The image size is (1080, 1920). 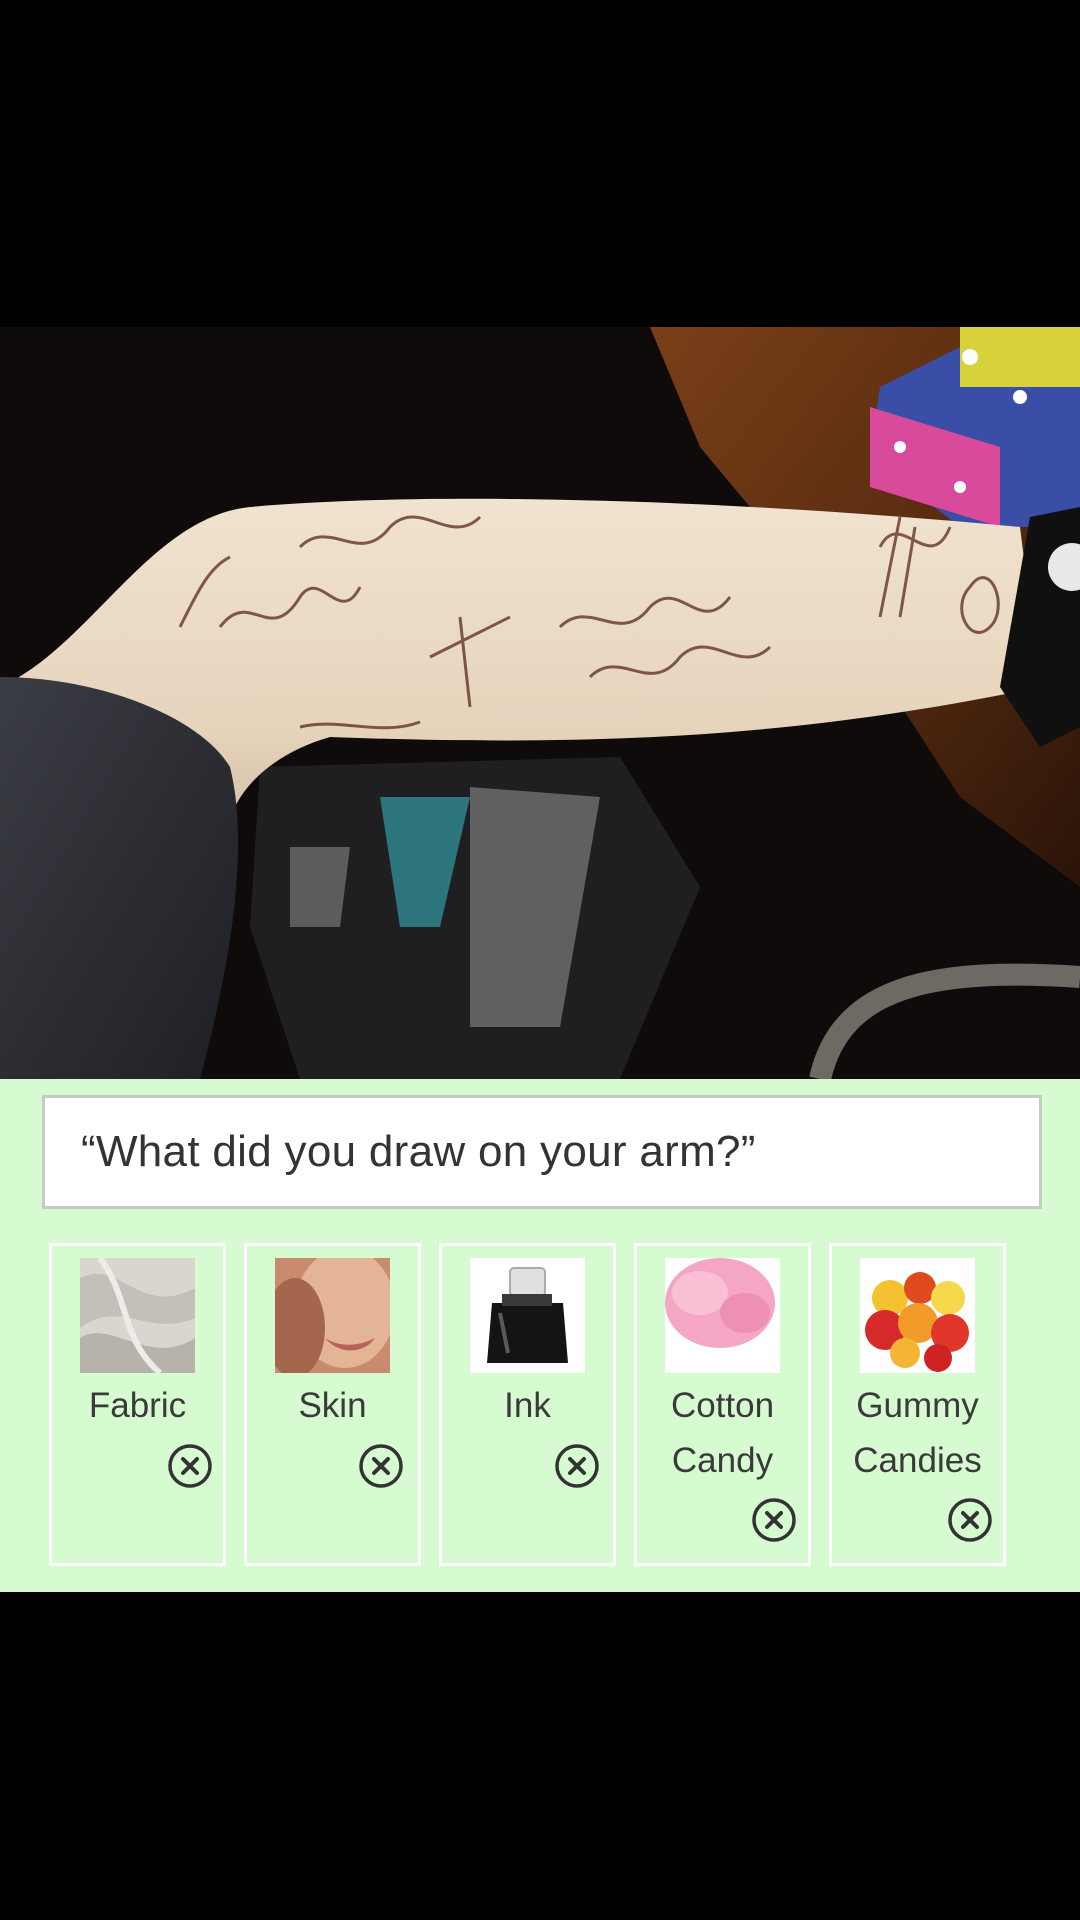 I want to click on ink-bottle-thumbnail, so click(x=527, y=1315).